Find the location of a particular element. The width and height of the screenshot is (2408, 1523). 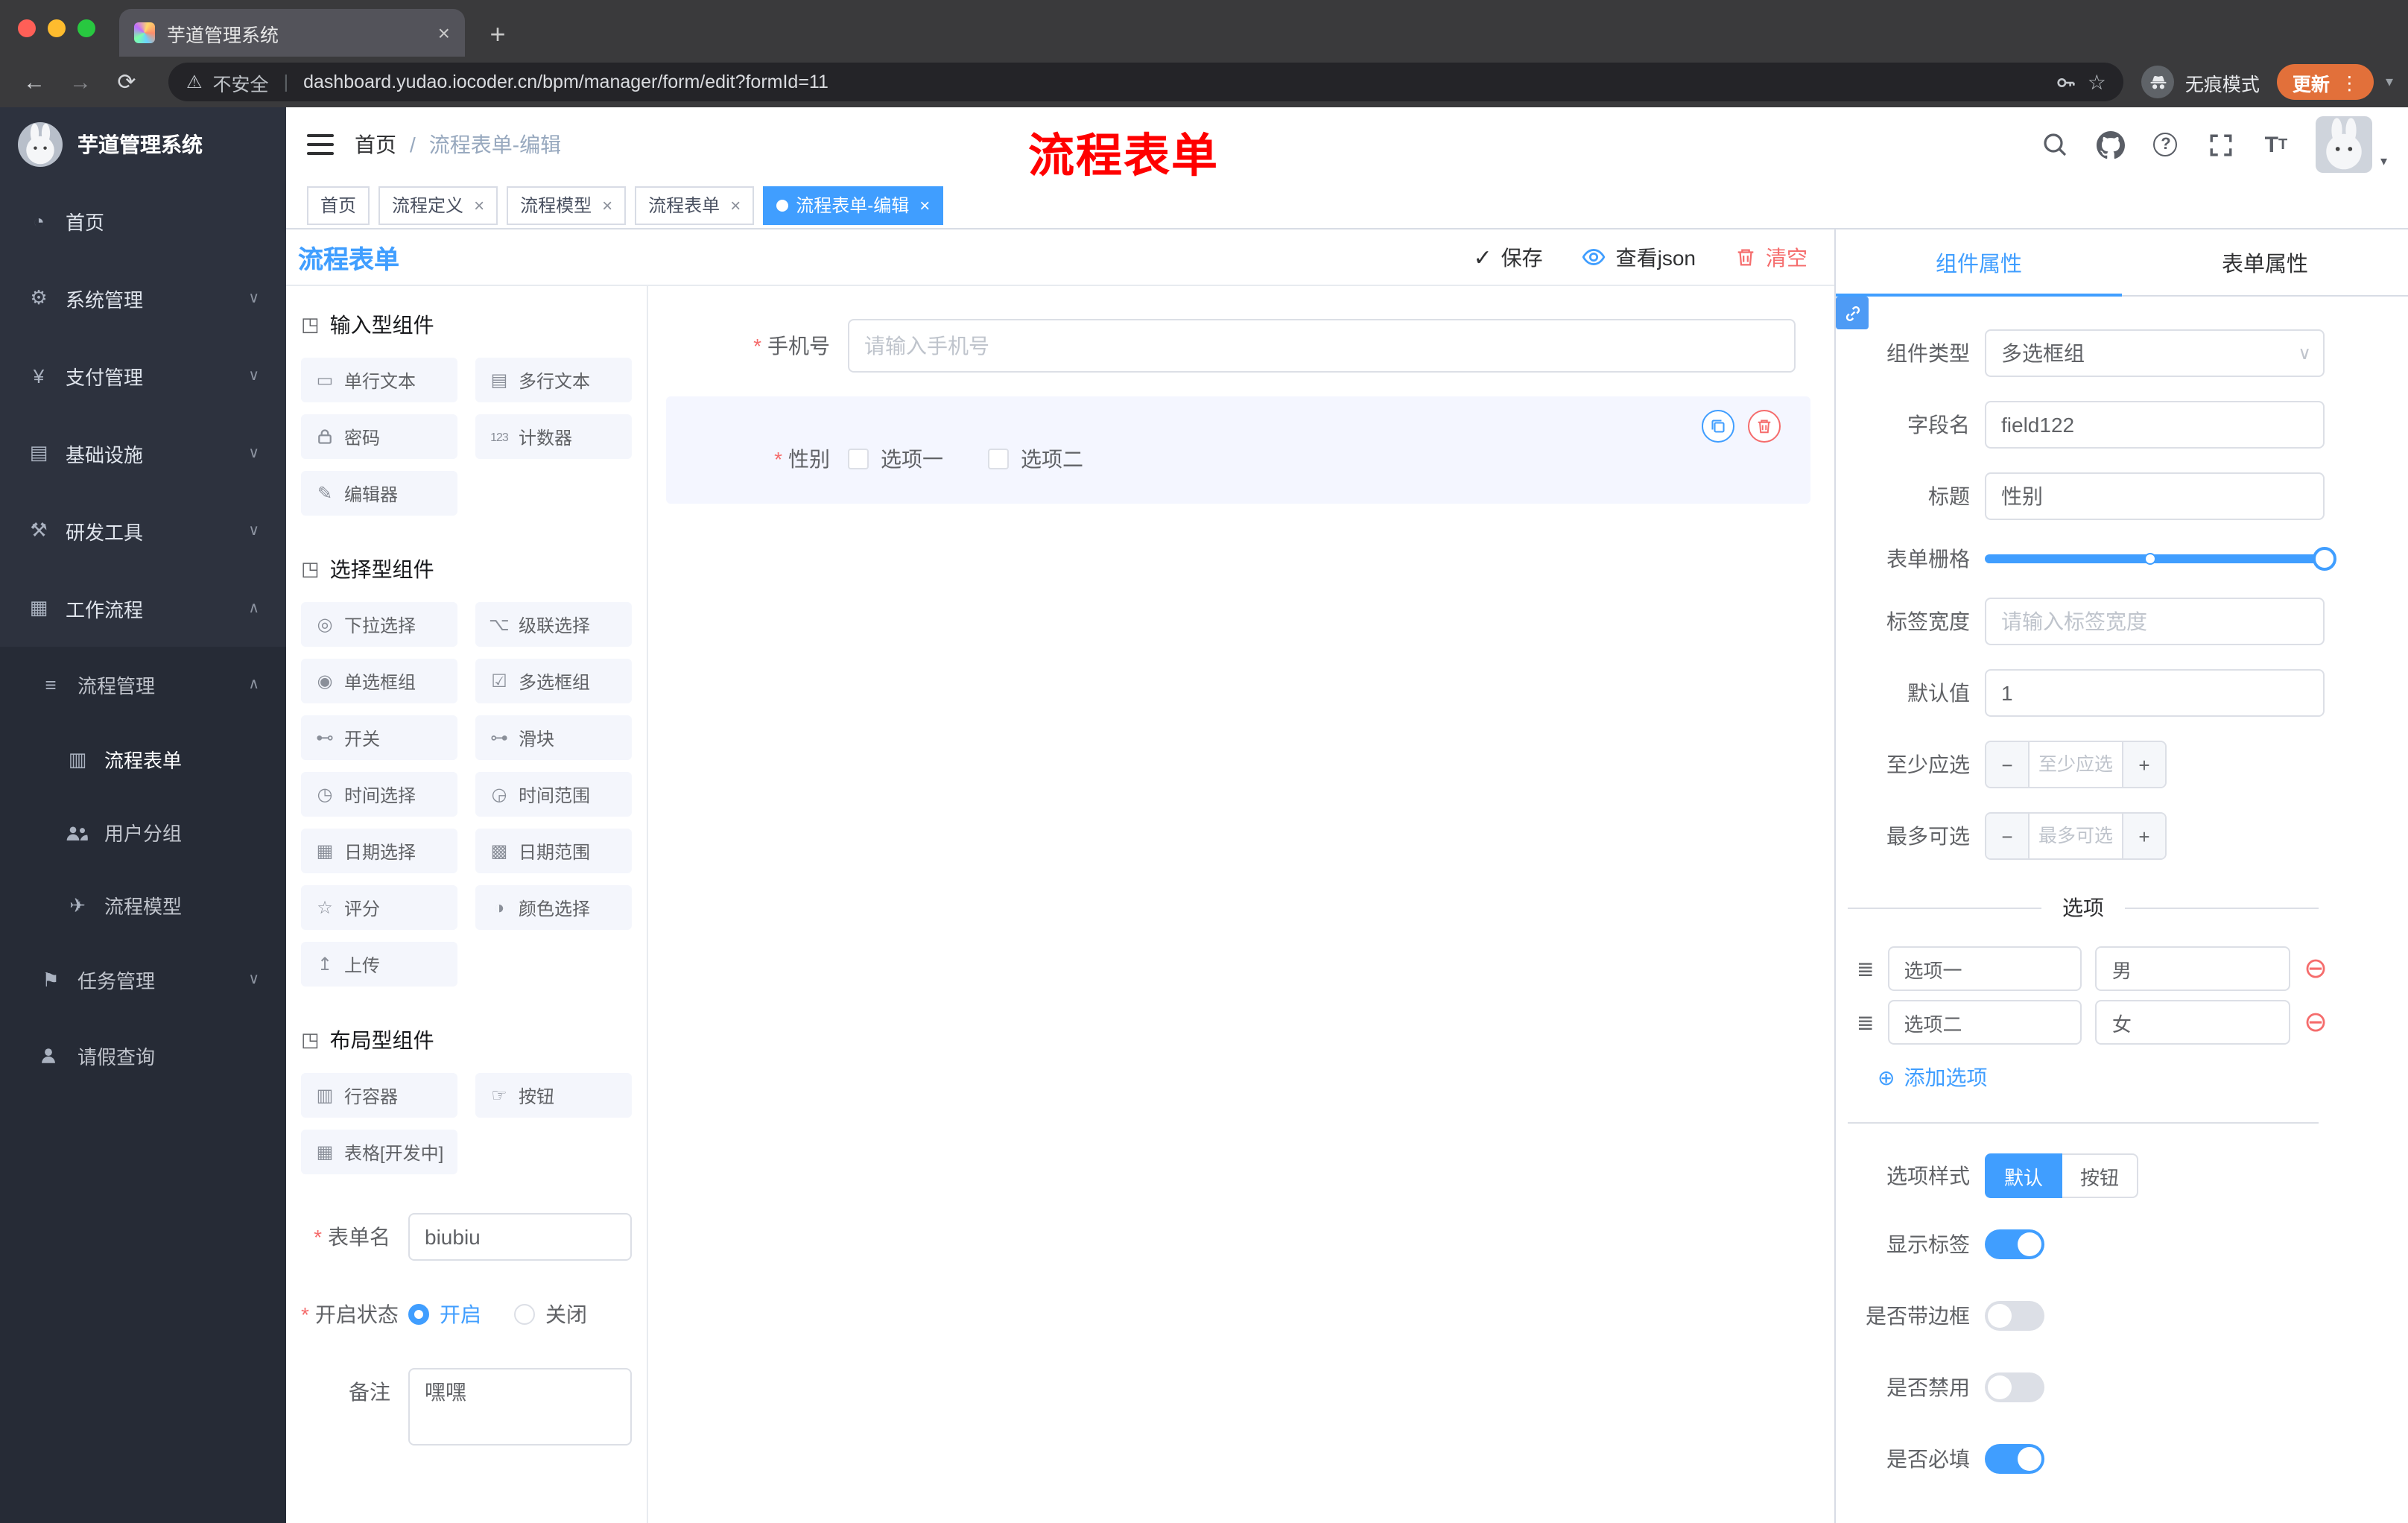

component-select: ◎ 下拉选择 is located at coordinates (379, 624).